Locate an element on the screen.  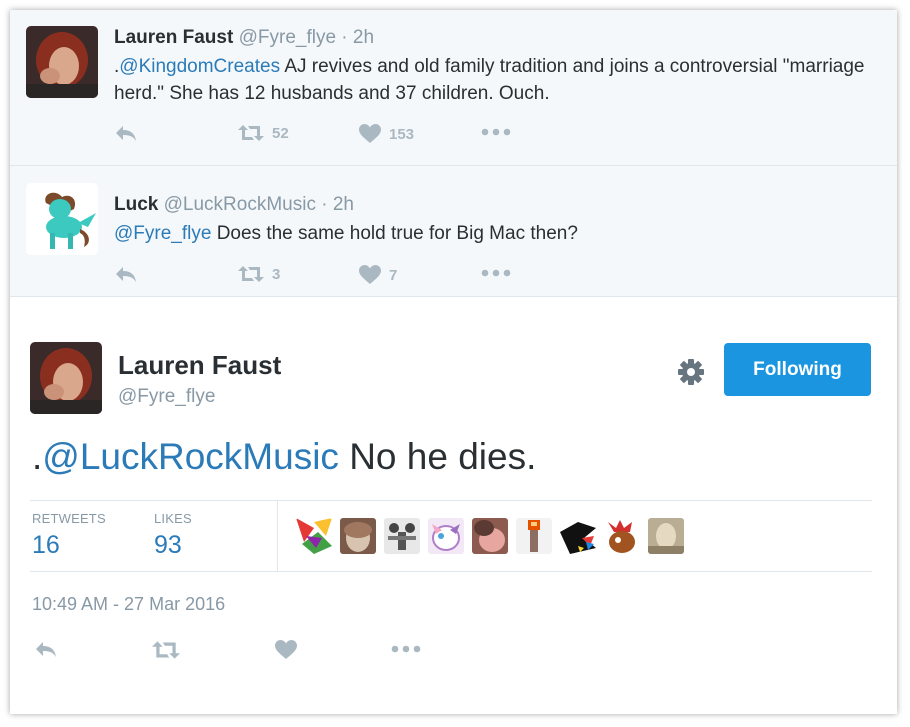
like-button: 7 is located at coordinates (378, 275).